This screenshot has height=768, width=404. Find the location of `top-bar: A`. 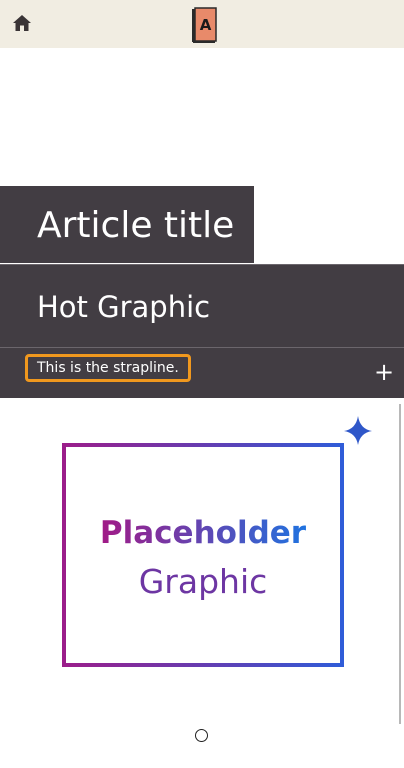

top-bar: A is located at coordinates (202, 24).